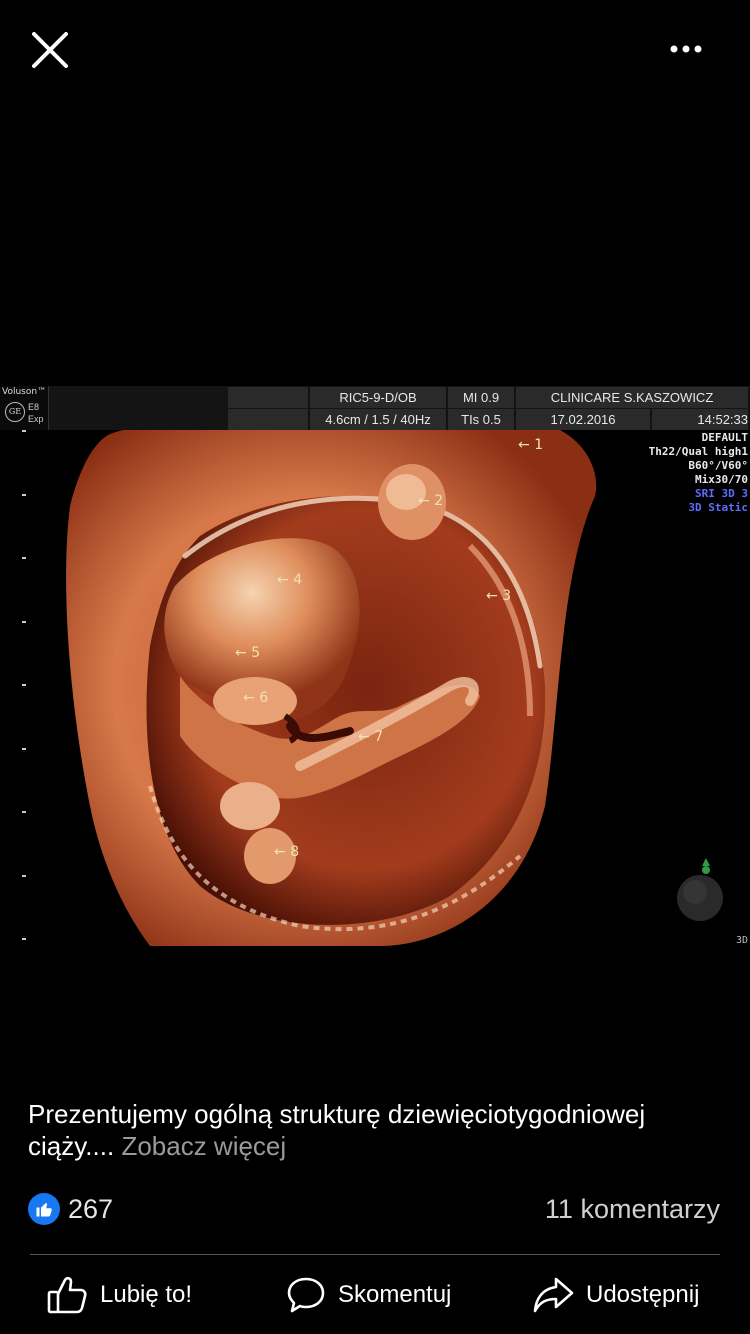 This screenshot has height=1334, width=750. What do you see at coordinates (36, 419) in the screenshot?
I see `model-line-2: Exp` at bounding box center [36, 419].